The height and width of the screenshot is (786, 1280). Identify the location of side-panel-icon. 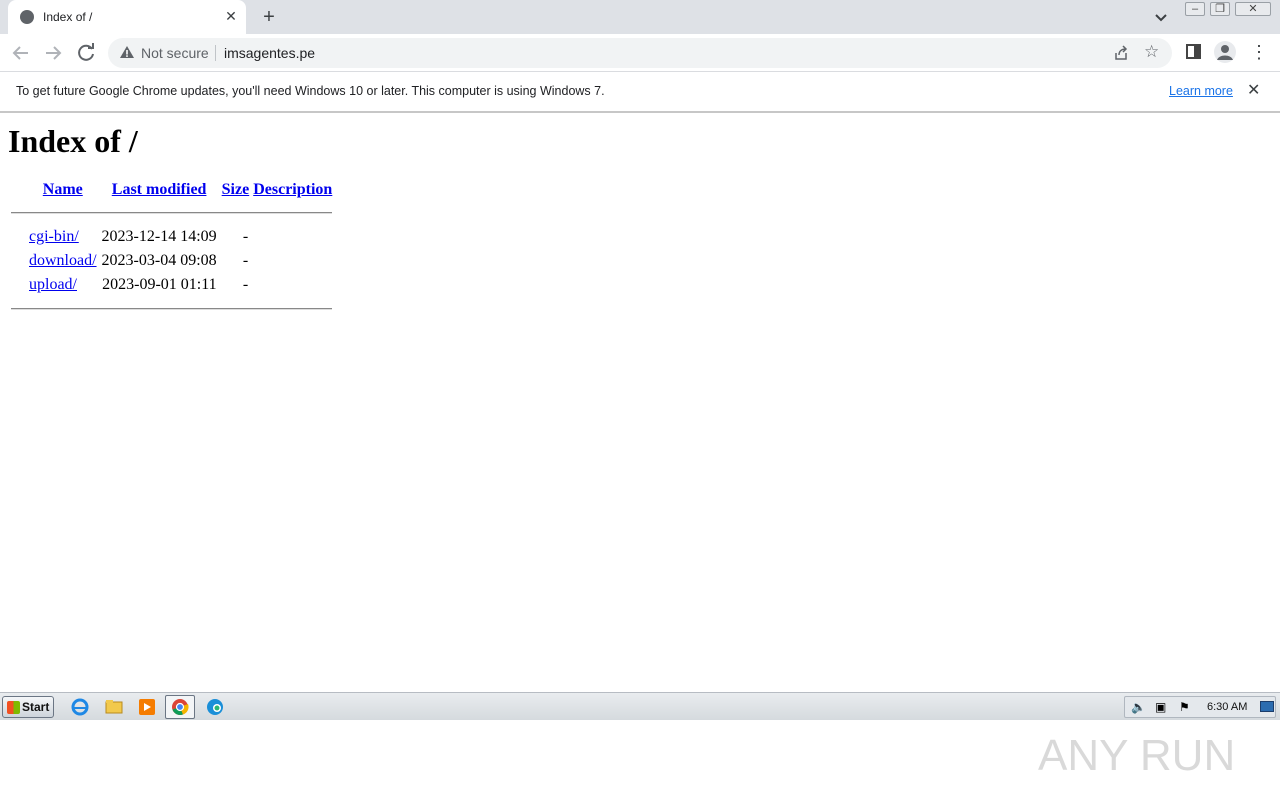
(1193, 51).